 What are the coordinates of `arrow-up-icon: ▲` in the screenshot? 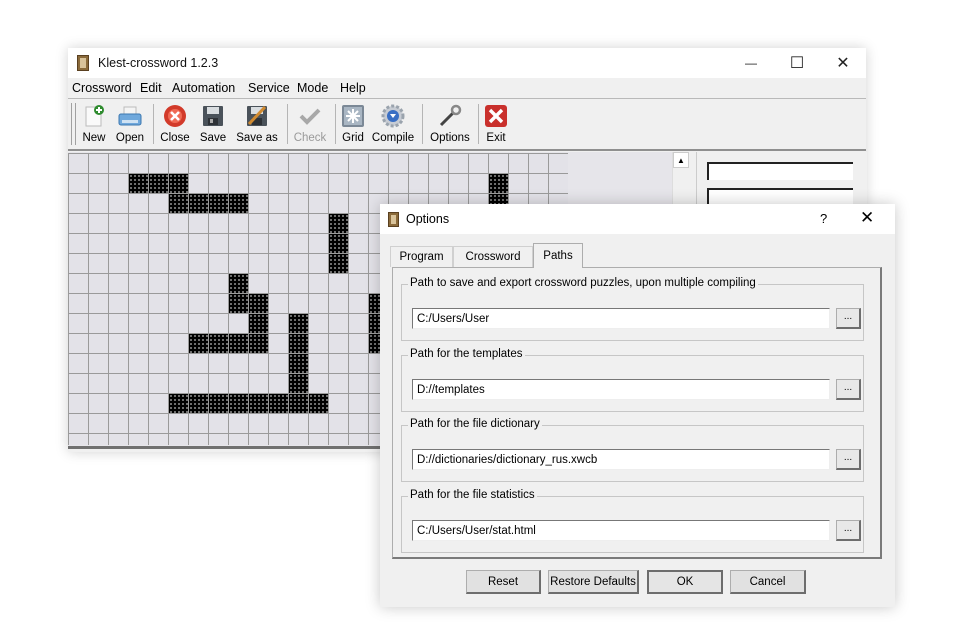 It's located at (681, 160).